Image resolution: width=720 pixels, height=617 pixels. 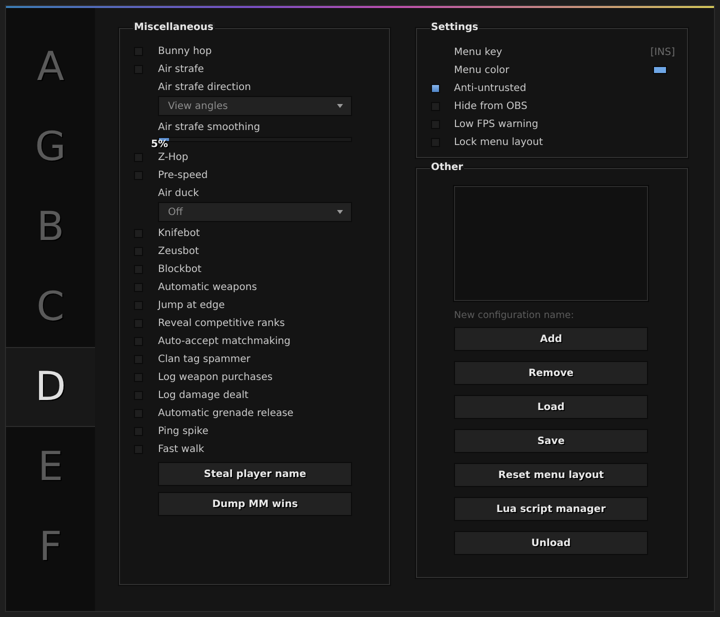 What do you see at coordinates (209, 127) in the screenshot?
I see `slider-label: Air strafe smoothing` at bounding box center [209, 127].